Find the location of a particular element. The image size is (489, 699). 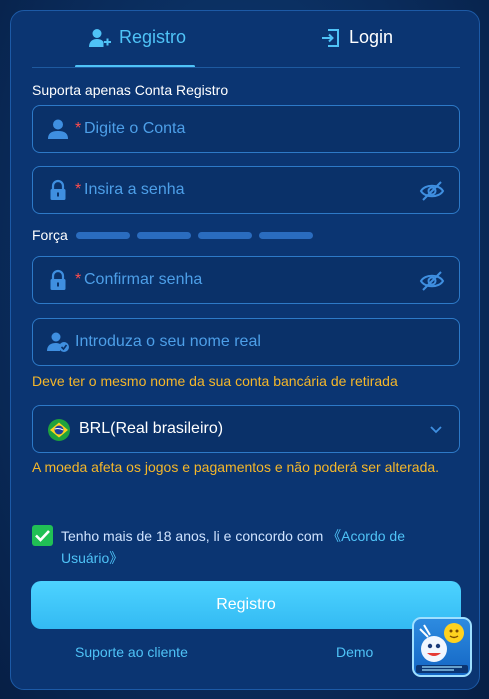

login-icon is located at coordinates (330, 37).